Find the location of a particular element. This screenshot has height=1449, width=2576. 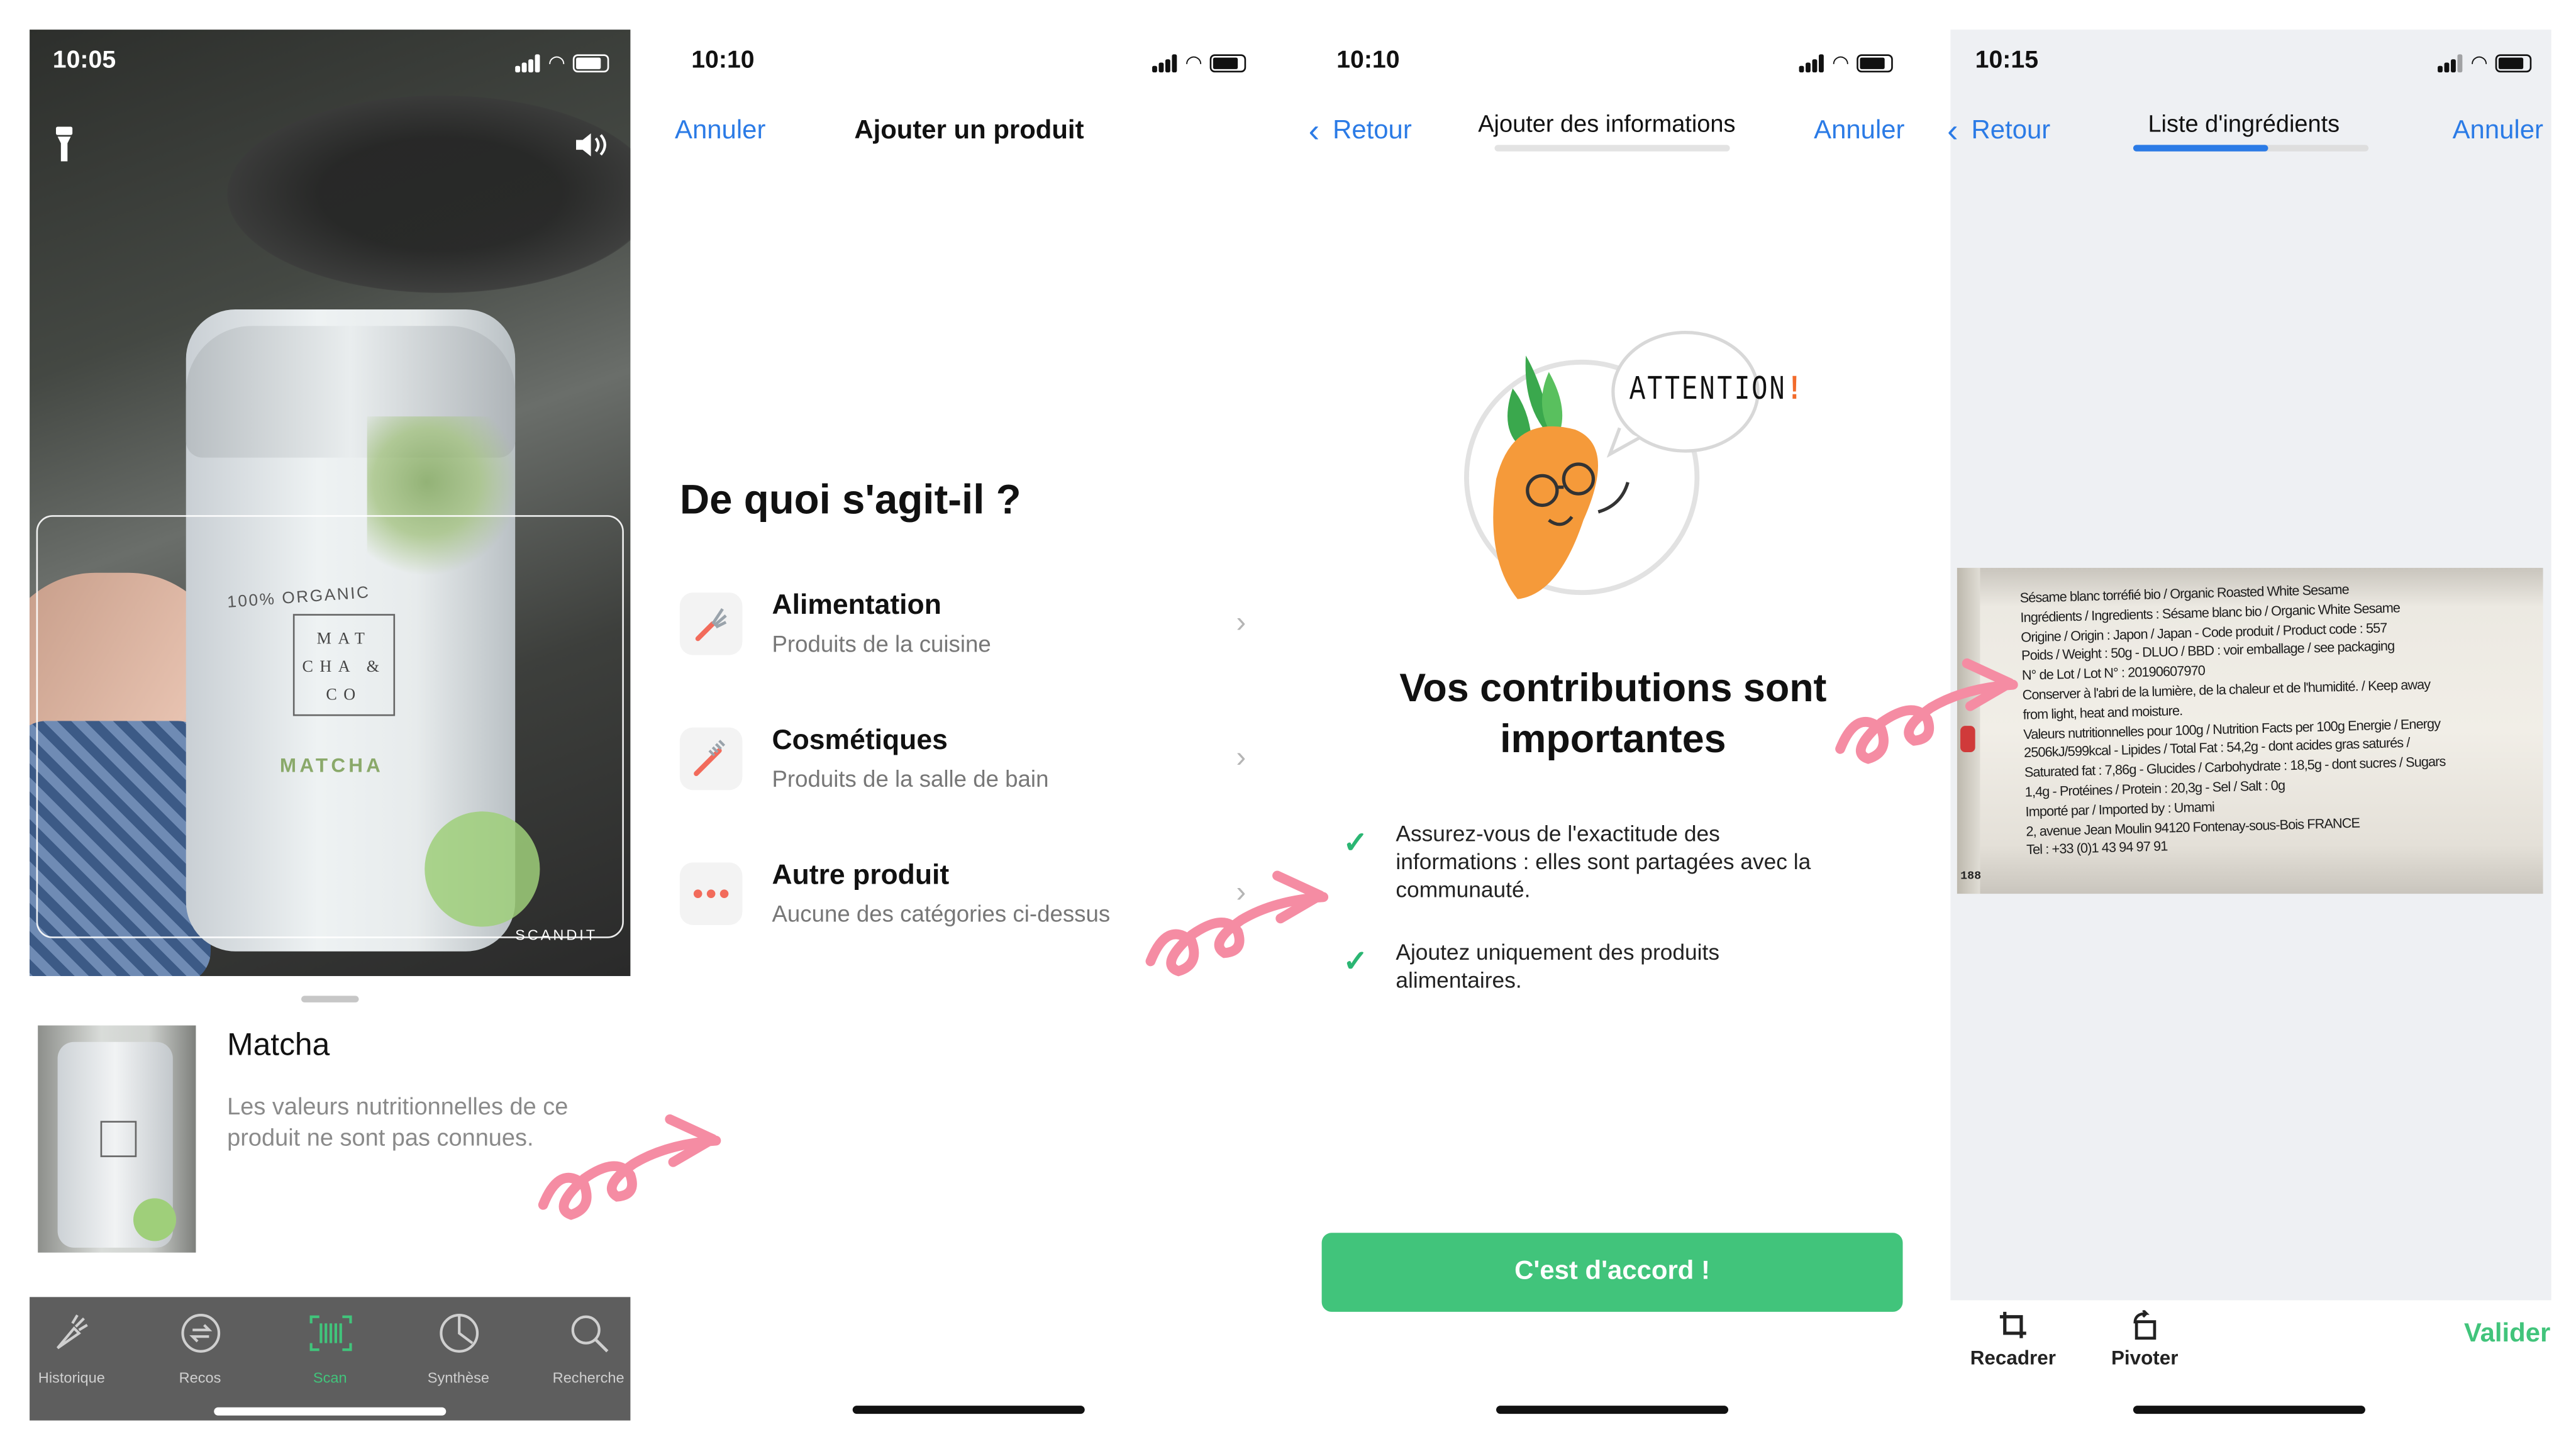

label-edge-number: 188 is located at coordinates (1971, 877).